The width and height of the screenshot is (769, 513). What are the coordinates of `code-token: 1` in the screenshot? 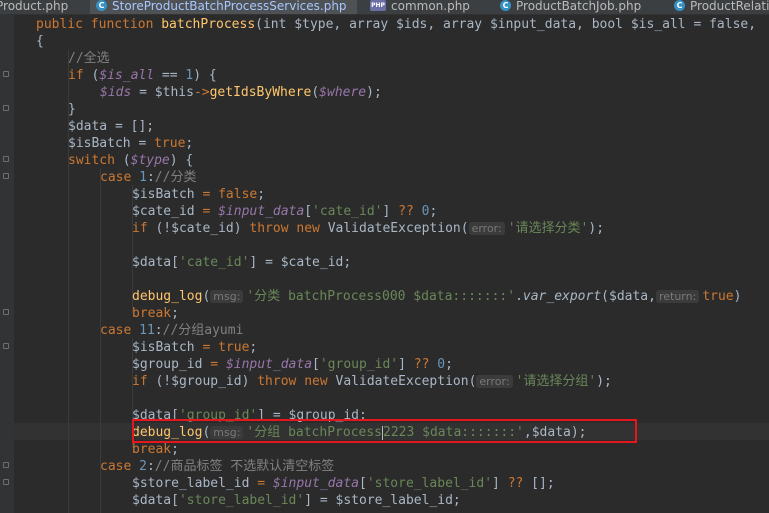 It's located at (143, 177).